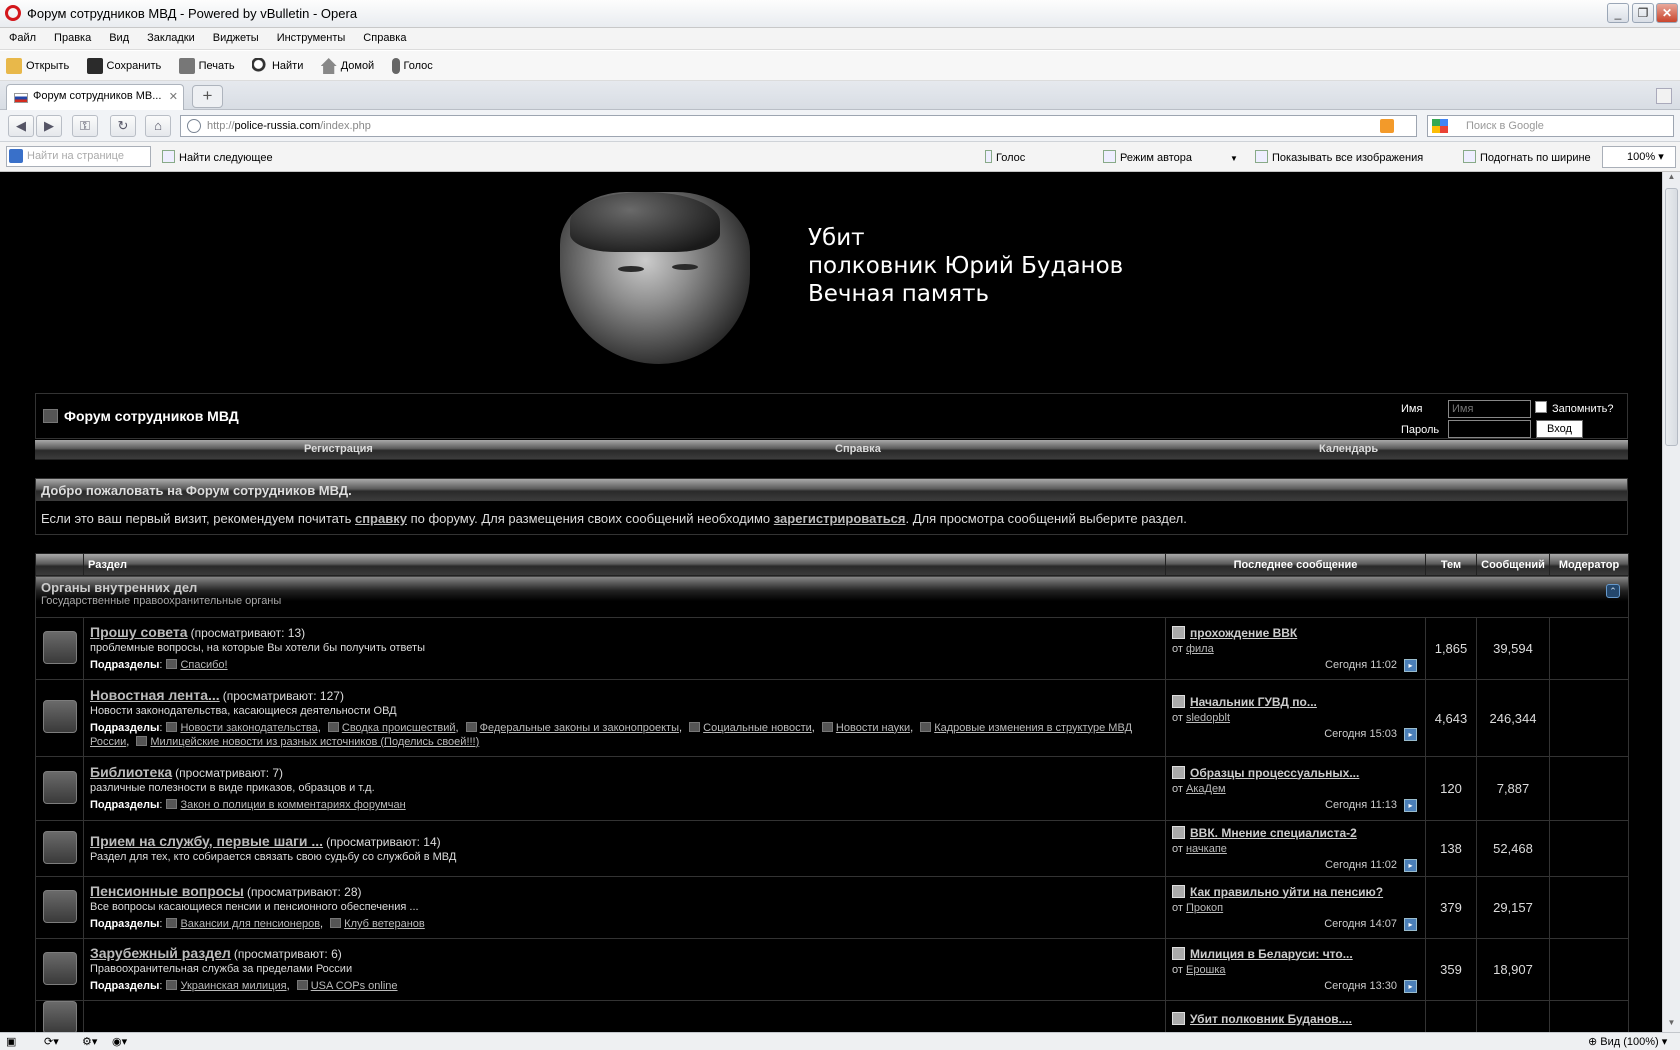 The width and height of the screenshot is (1680, 1050). What do you see at coordinates (840, 95) in the screenshot?
I see `tab-bar: Форум сотрудников МВ... ✕ +` at bounding box center [840, 95].